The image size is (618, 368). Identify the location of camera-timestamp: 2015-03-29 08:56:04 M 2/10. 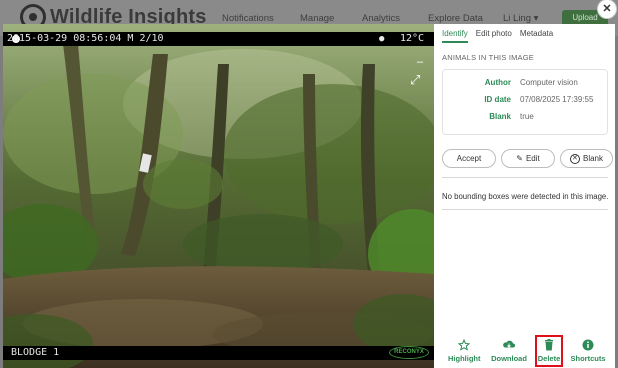
(85, 38).